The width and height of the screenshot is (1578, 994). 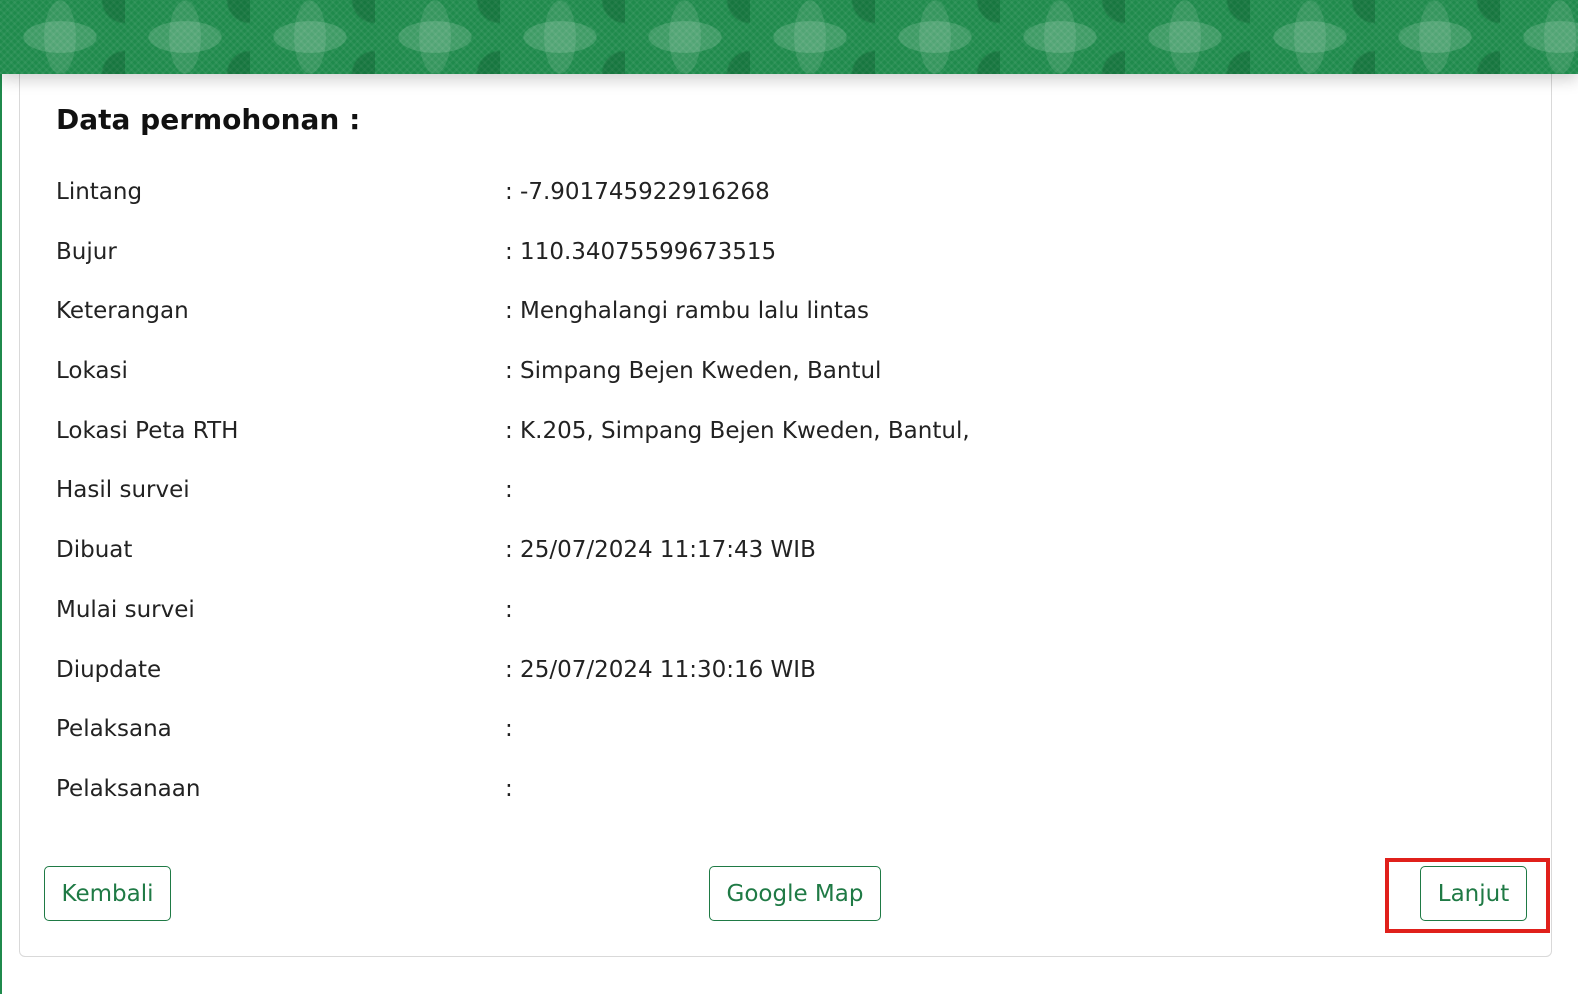 I want to click on detail-row-lintang: Lintang : -7.901745922916268, so click(x=756, y=193).